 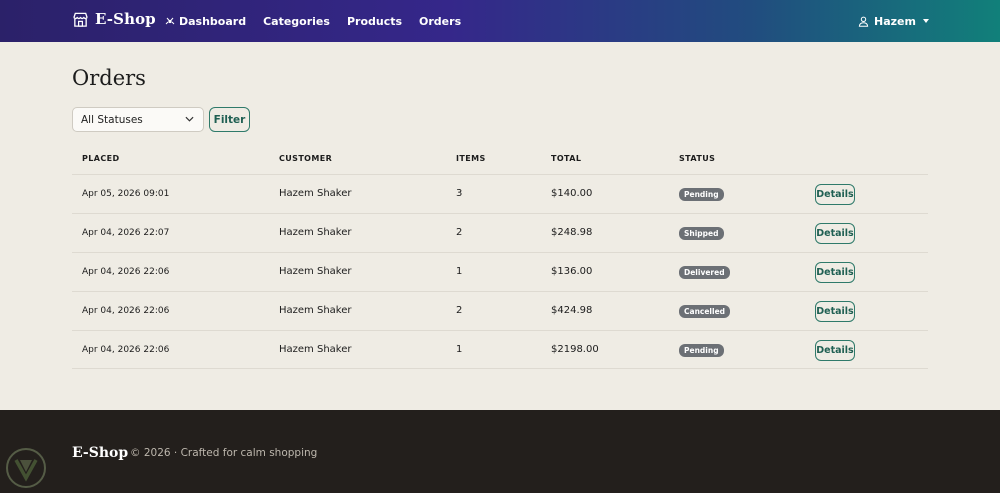 I want to click on header-status: STATUS, so click(x=697, y=158).